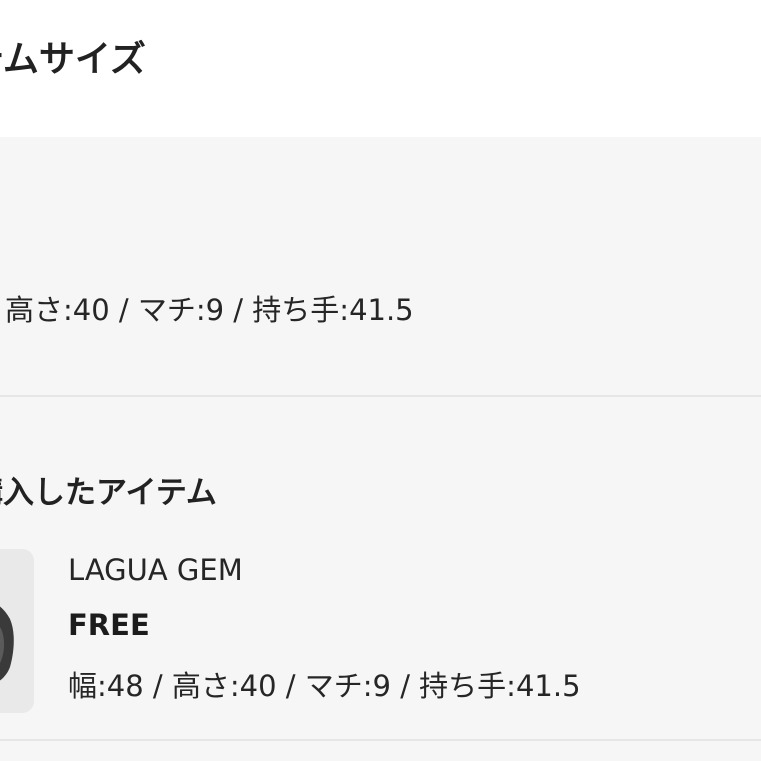 This screenshot has height=761, width=761. What do you see at coordinates (73, 59) in the screenshot?
I see `page-title: テムサイズ` at bounding box center [73, 59].